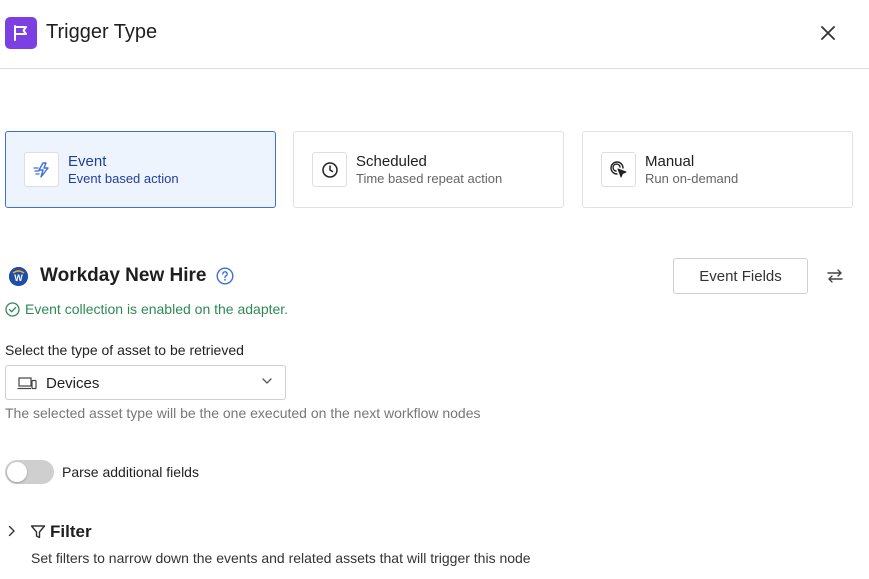  Describe the element at coordinates (12, 531) in the screenshot. I see `chevron-right-icon` at that location.